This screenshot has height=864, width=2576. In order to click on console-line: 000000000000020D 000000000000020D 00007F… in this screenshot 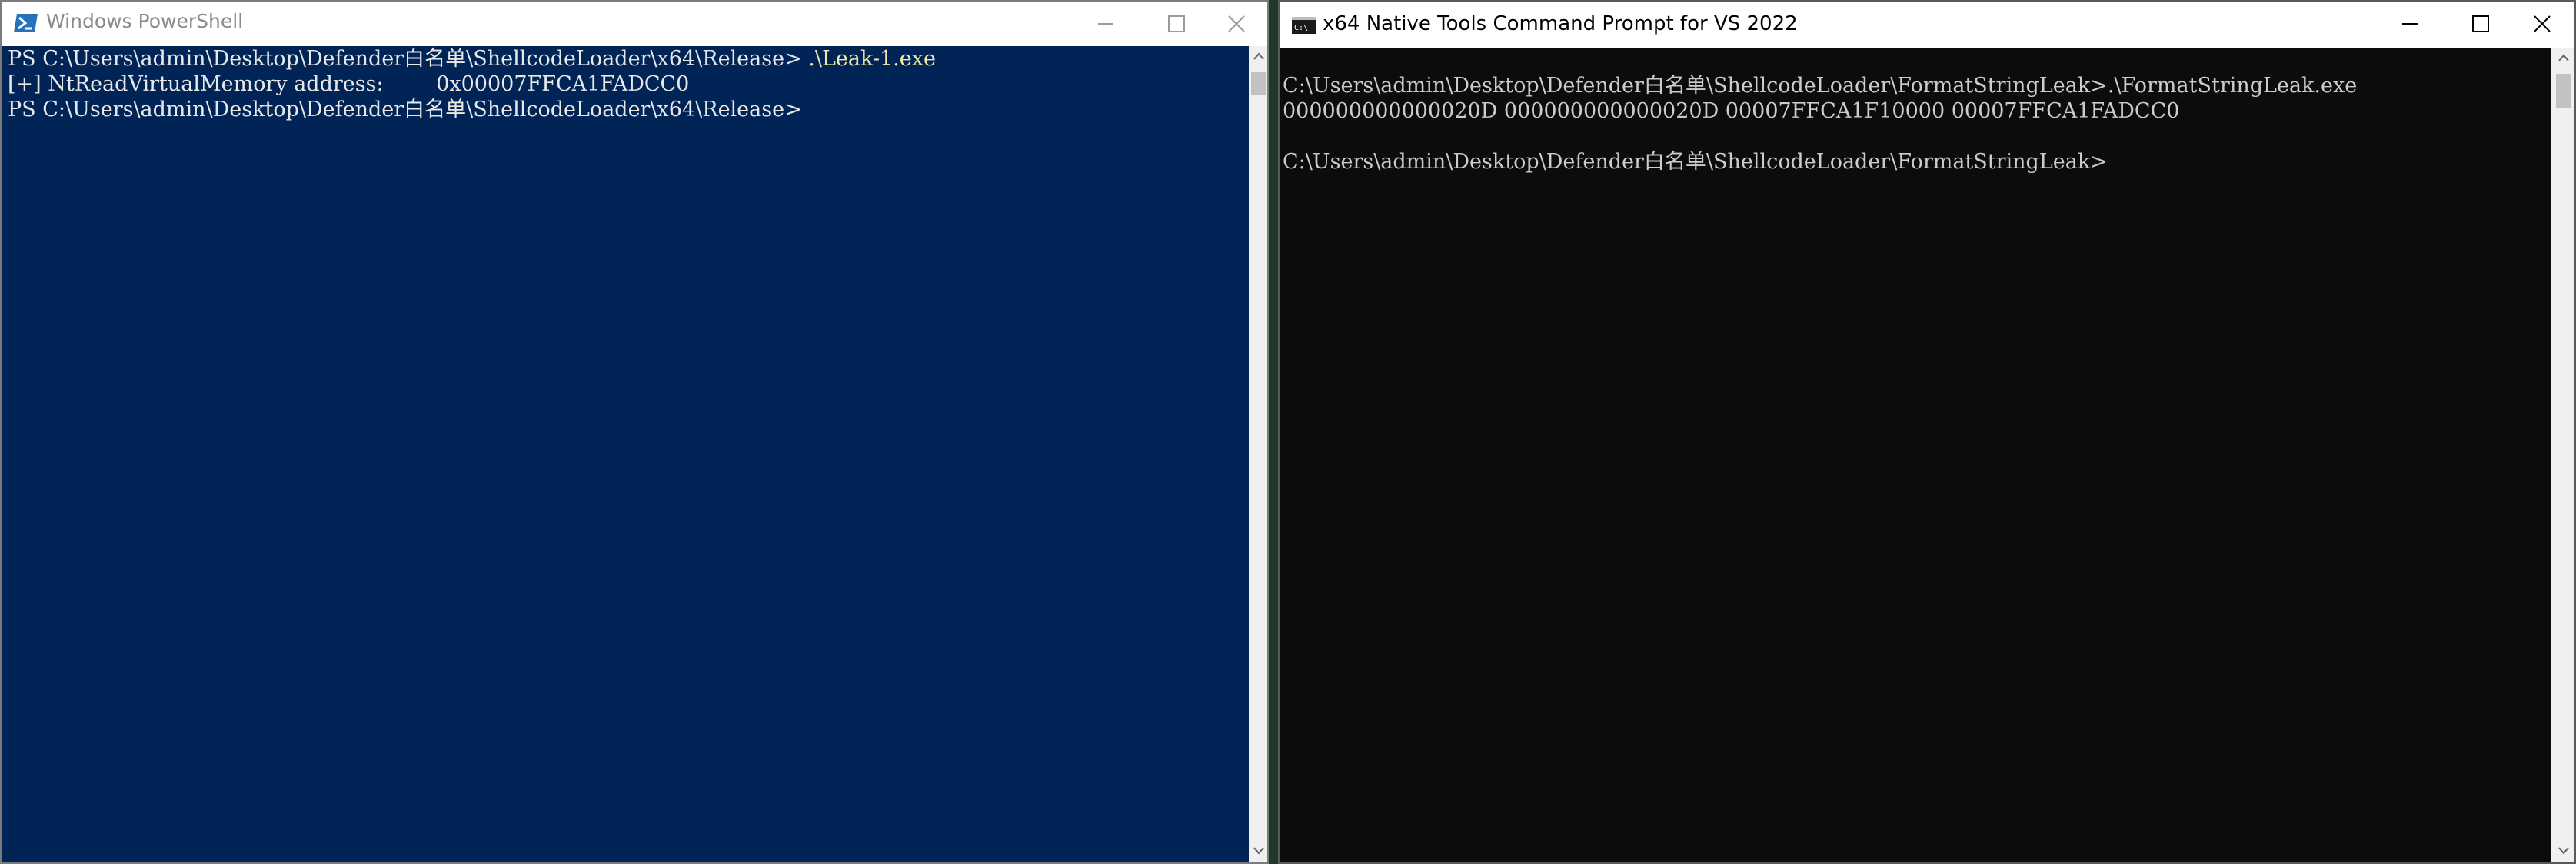, I will do `click(1731, 111)`.